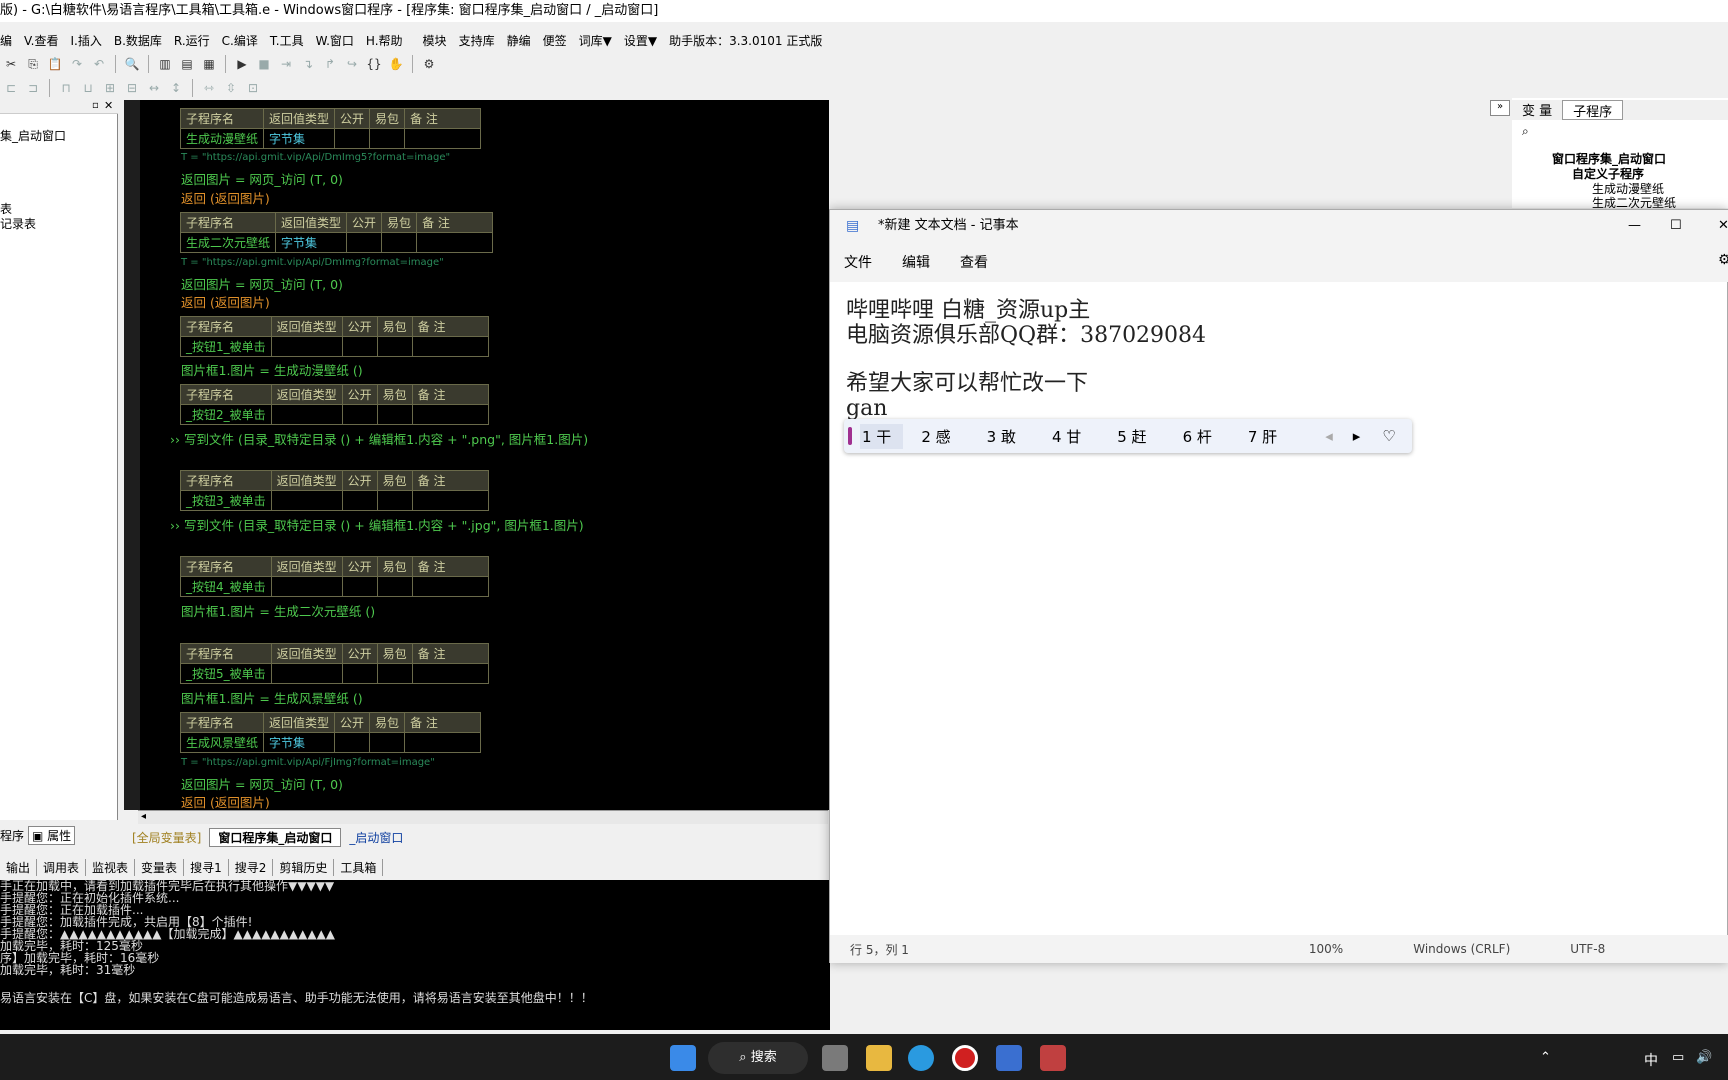 This screenshot has height=1080, width=1728. What do you see at coordinates (965, 1058) in the screenshot?
I see `recorder-icon` at bounding box center [965, 1058].